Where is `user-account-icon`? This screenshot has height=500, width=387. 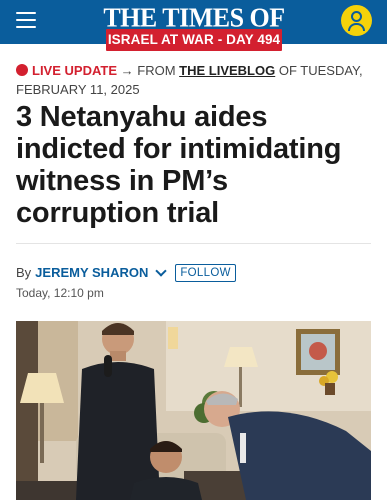
user-account-icon is located at coordinates (356, 20).